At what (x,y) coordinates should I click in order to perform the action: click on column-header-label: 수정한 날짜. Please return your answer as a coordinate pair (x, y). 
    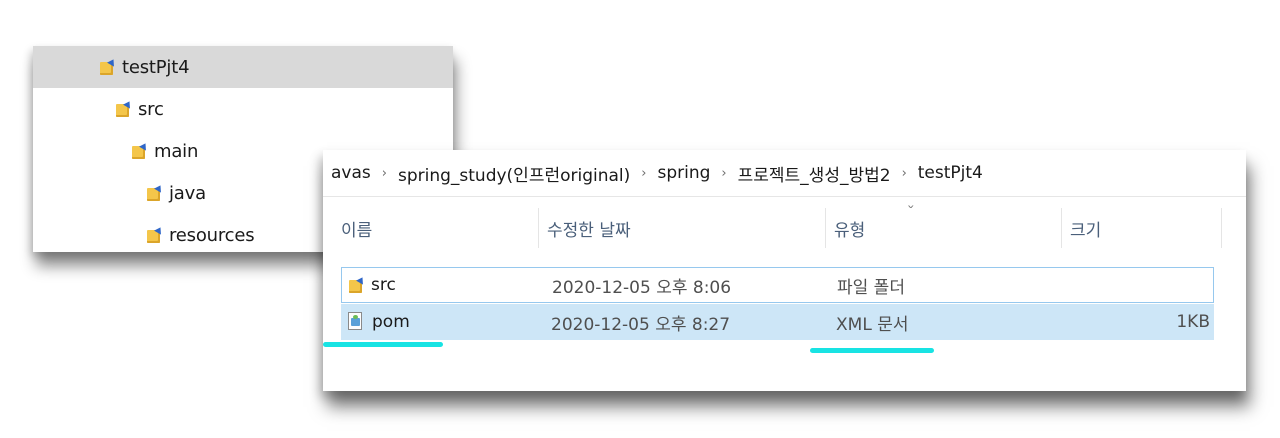
    Looking at the image, I should click on (589, 230).